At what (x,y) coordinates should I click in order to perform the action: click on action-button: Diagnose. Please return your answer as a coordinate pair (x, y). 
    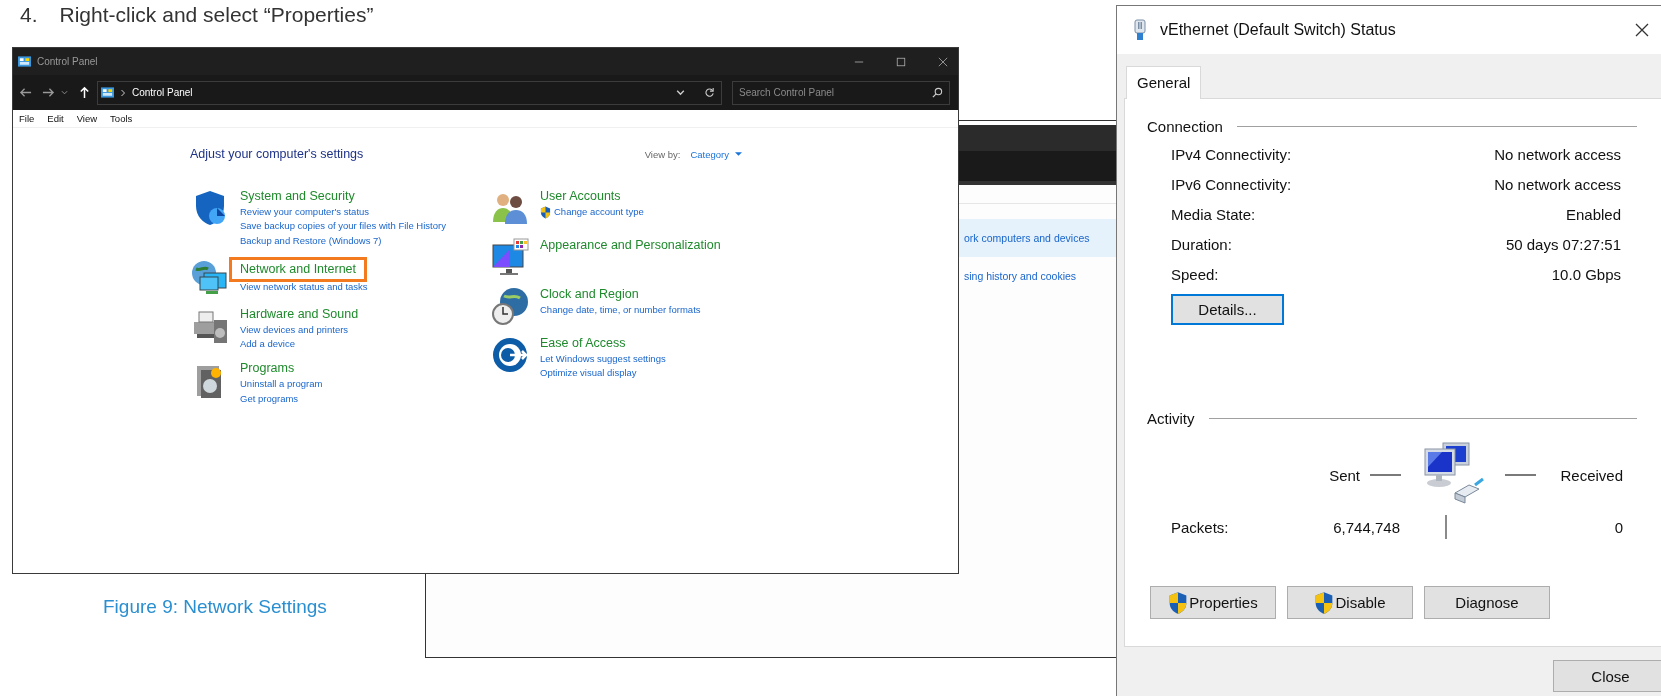
    Looking at the image, I should click on (1487, 602).